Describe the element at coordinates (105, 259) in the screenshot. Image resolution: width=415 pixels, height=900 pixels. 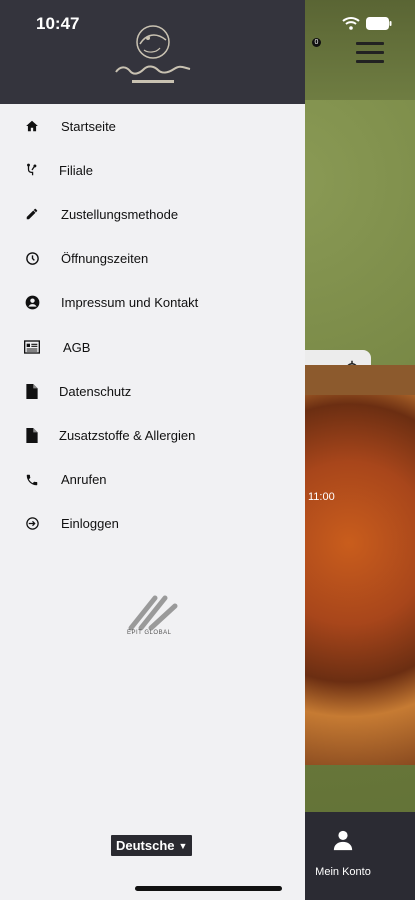
I see `menu-item-label: Öffnungszeiten` at that location.